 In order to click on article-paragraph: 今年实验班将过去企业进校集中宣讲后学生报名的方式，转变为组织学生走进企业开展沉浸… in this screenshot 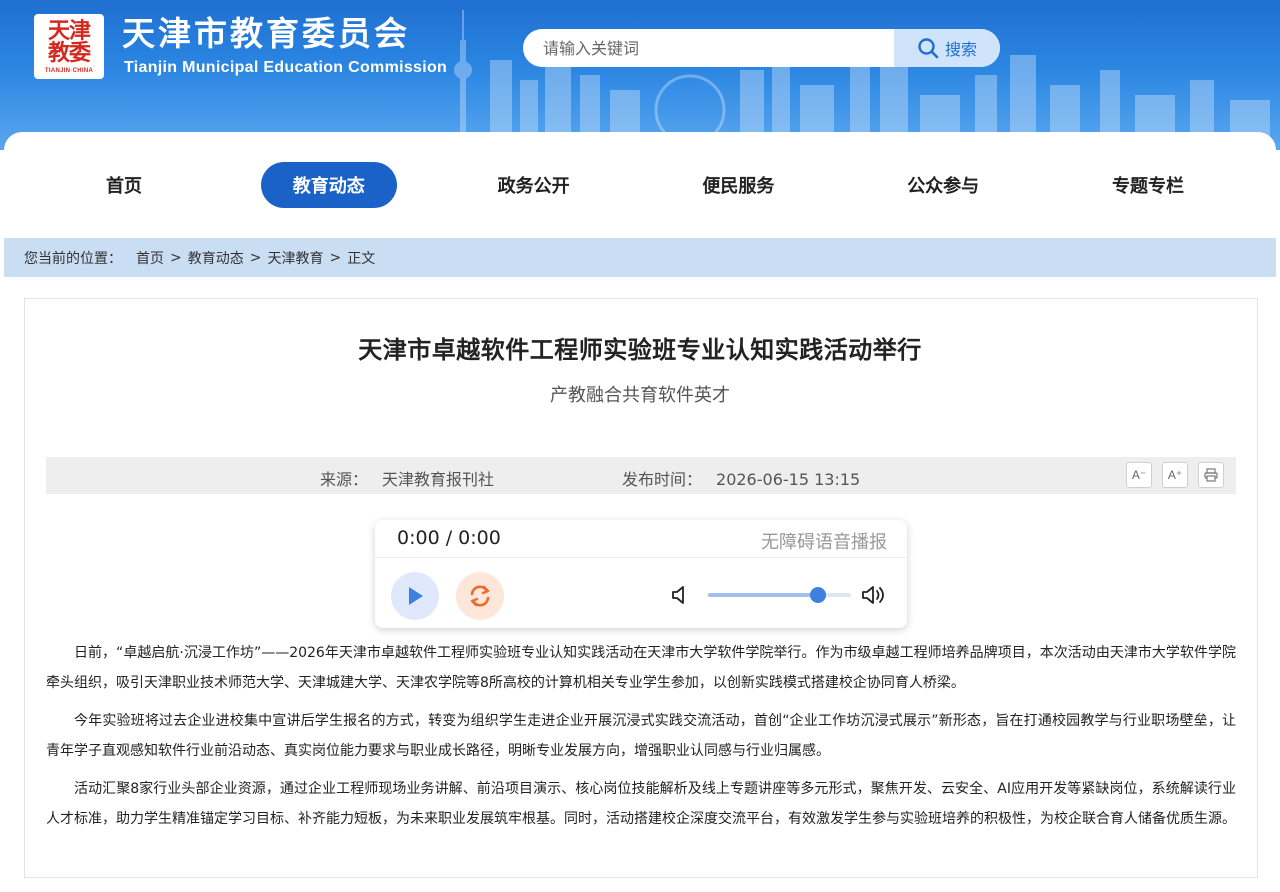, I will do `click(641, 736)`.